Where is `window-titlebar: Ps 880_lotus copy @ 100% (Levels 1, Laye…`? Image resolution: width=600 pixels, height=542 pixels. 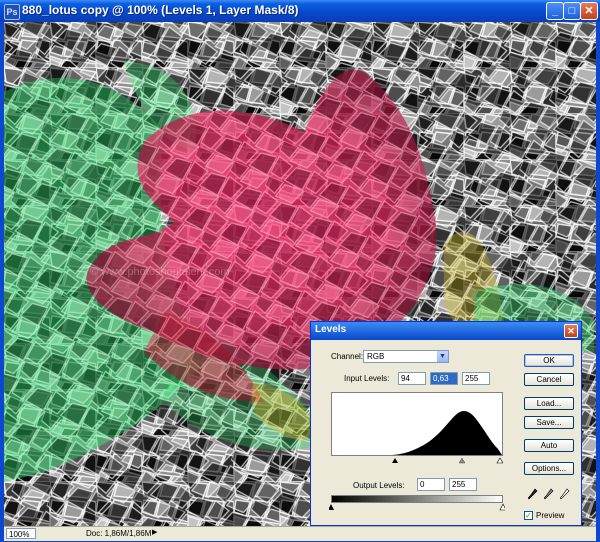
window-titlebar: Ps 880_lotus copy @ 100% (Levels 1, Laye… is located at coordinates (300, 11).